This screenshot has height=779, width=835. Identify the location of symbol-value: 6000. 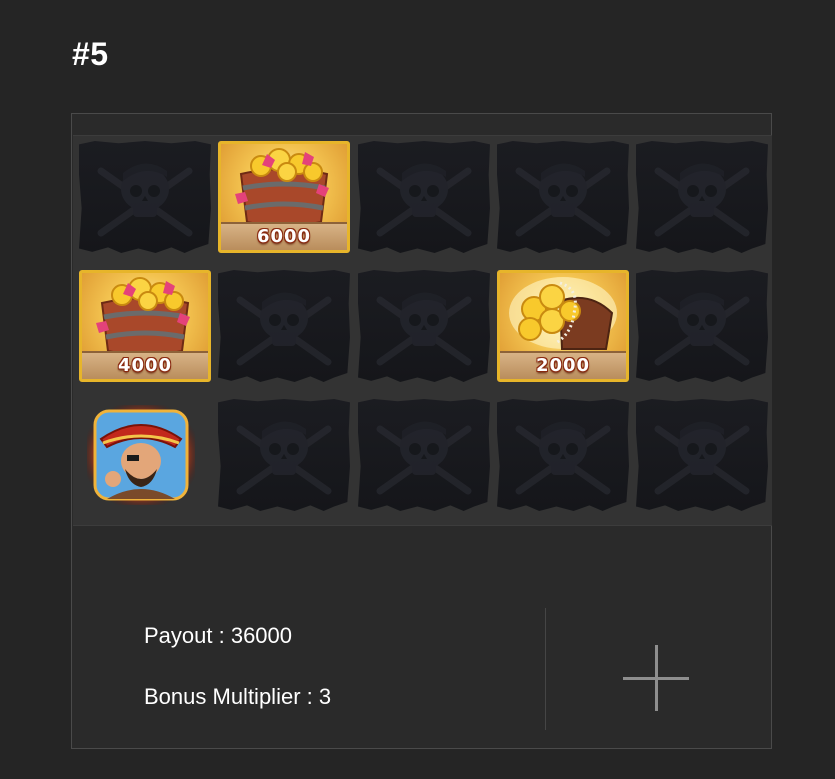
(284, 236).